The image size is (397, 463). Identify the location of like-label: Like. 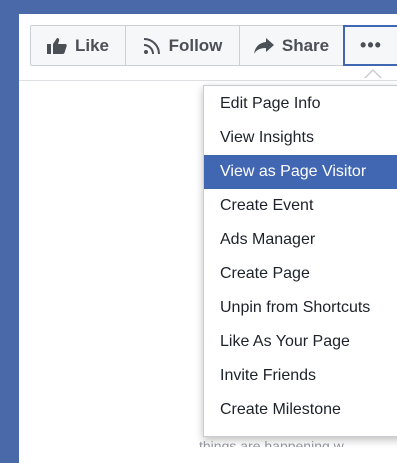
(92, 45).